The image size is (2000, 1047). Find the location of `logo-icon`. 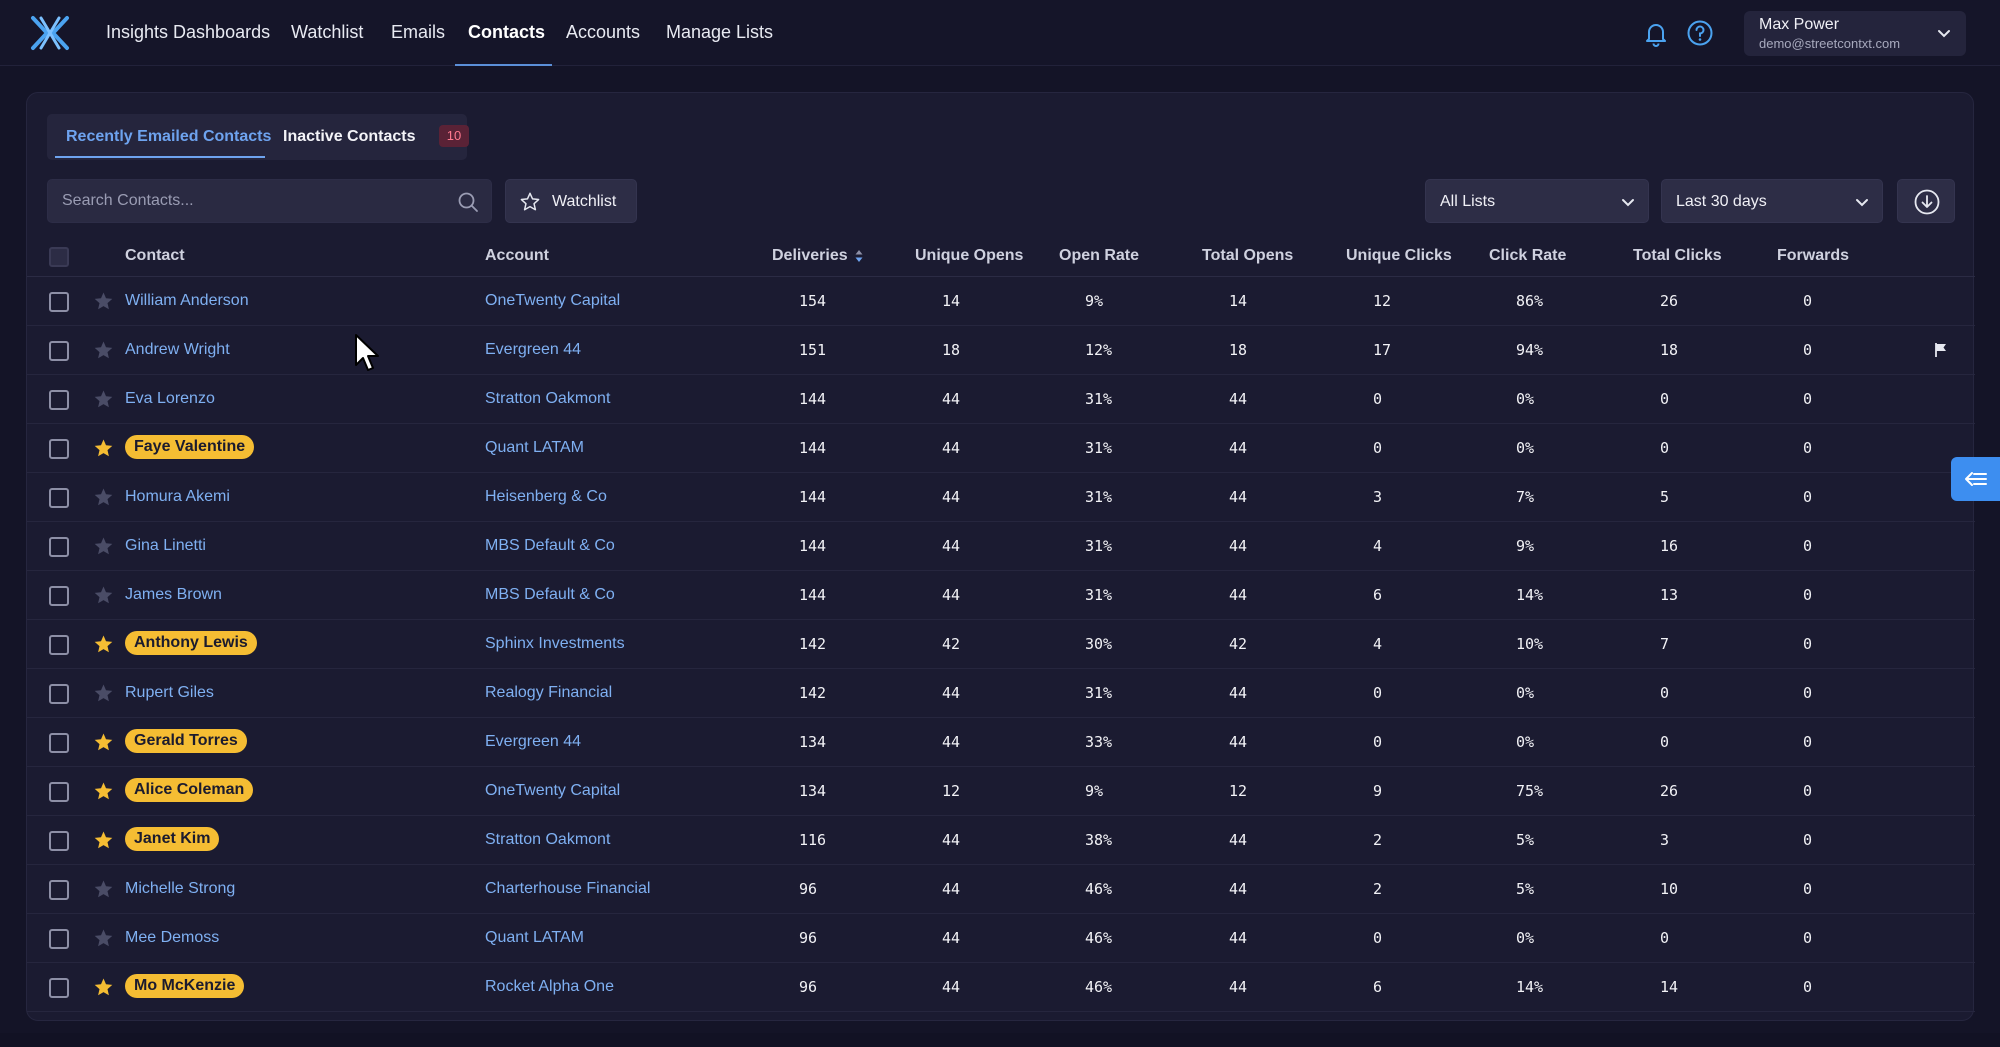

logo-icon is located at coordinates (50, 33).